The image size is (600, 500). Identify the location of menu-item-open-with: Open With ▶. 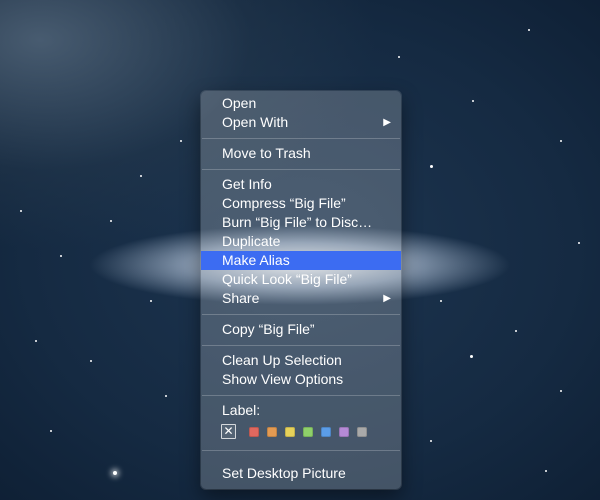
(301, 122).